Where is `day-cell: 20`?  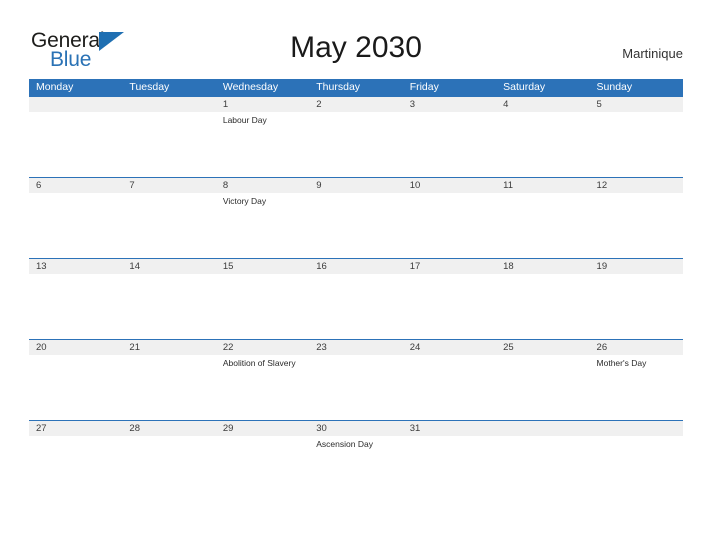
day-cell: 20 is located at coordinates (75, 380).